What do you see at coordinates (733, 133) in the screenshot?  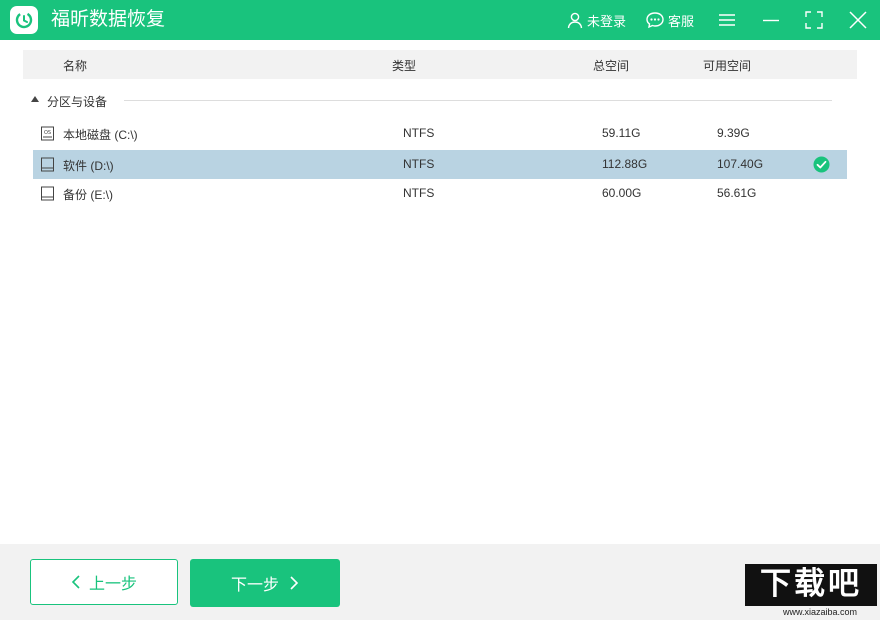 I see `drive-free: 9.39G` at bounding box center [733, 133].